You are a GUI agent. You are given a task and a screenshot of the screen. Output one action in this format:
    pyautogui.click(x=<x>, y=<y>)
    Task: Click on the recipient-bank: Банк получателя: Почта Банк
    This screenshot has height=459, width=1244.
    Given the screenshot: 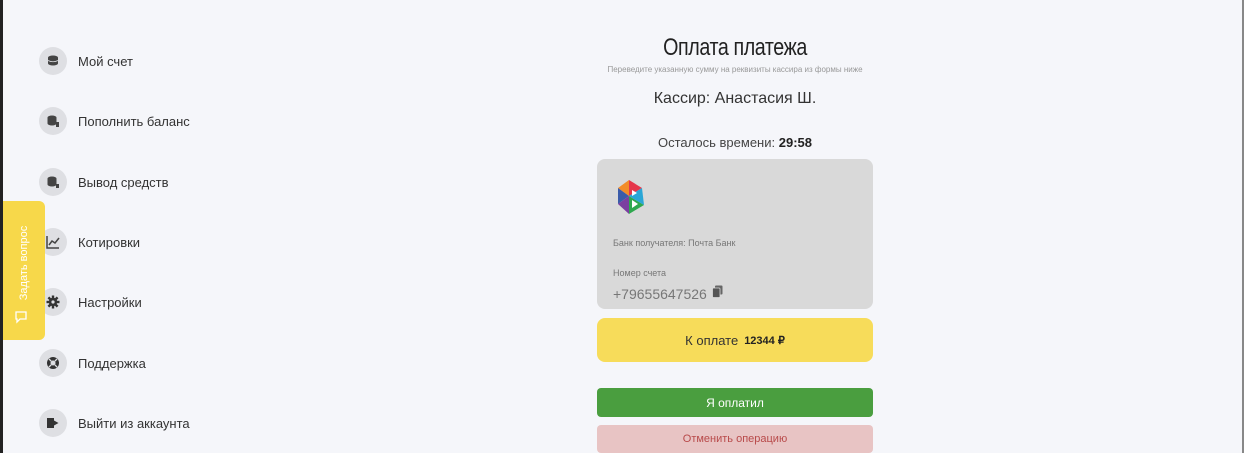 What is the action you would take?
    pyautogui.click(x=674, y=243)
    